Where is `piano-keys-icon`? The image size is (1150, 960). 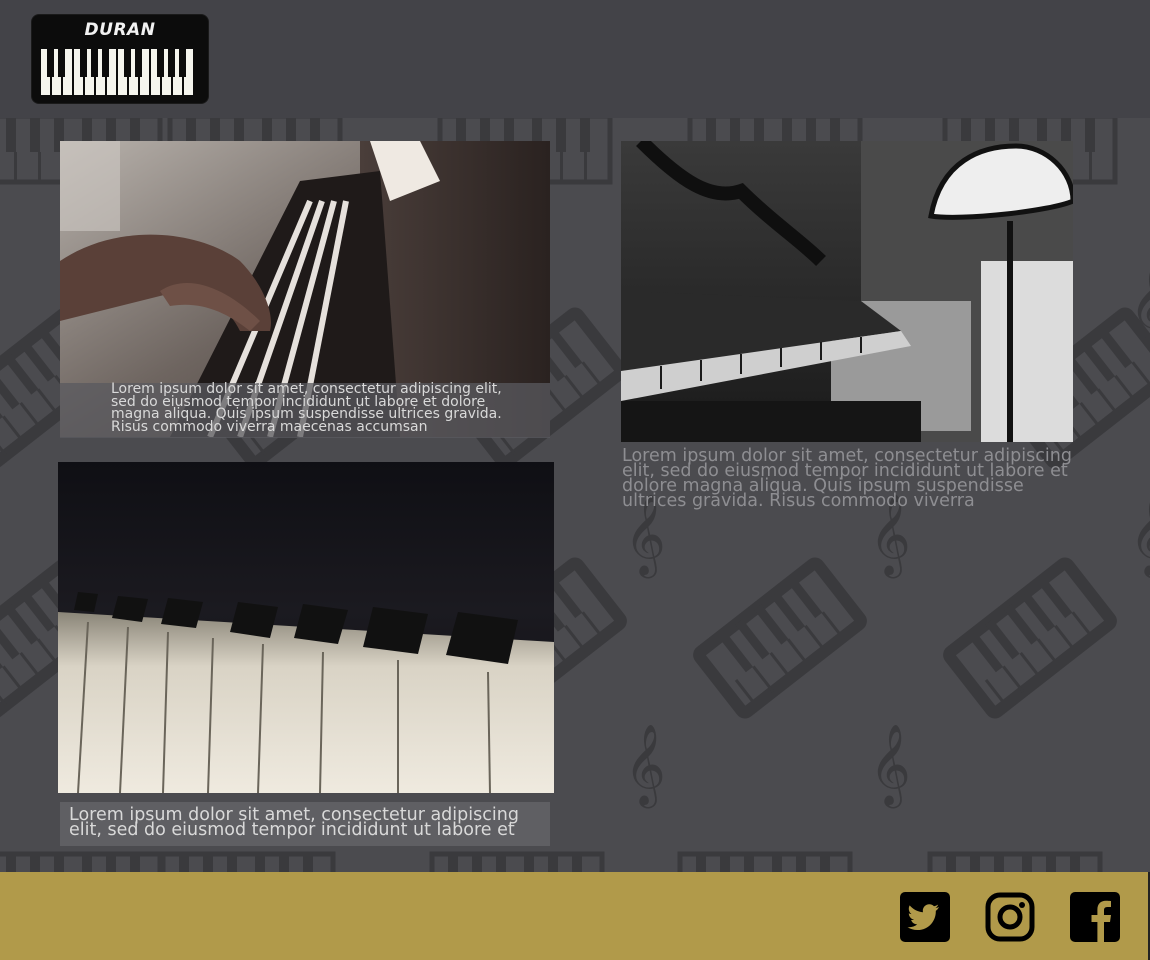 piano-keys-icon is located at coordinates (120, 73).